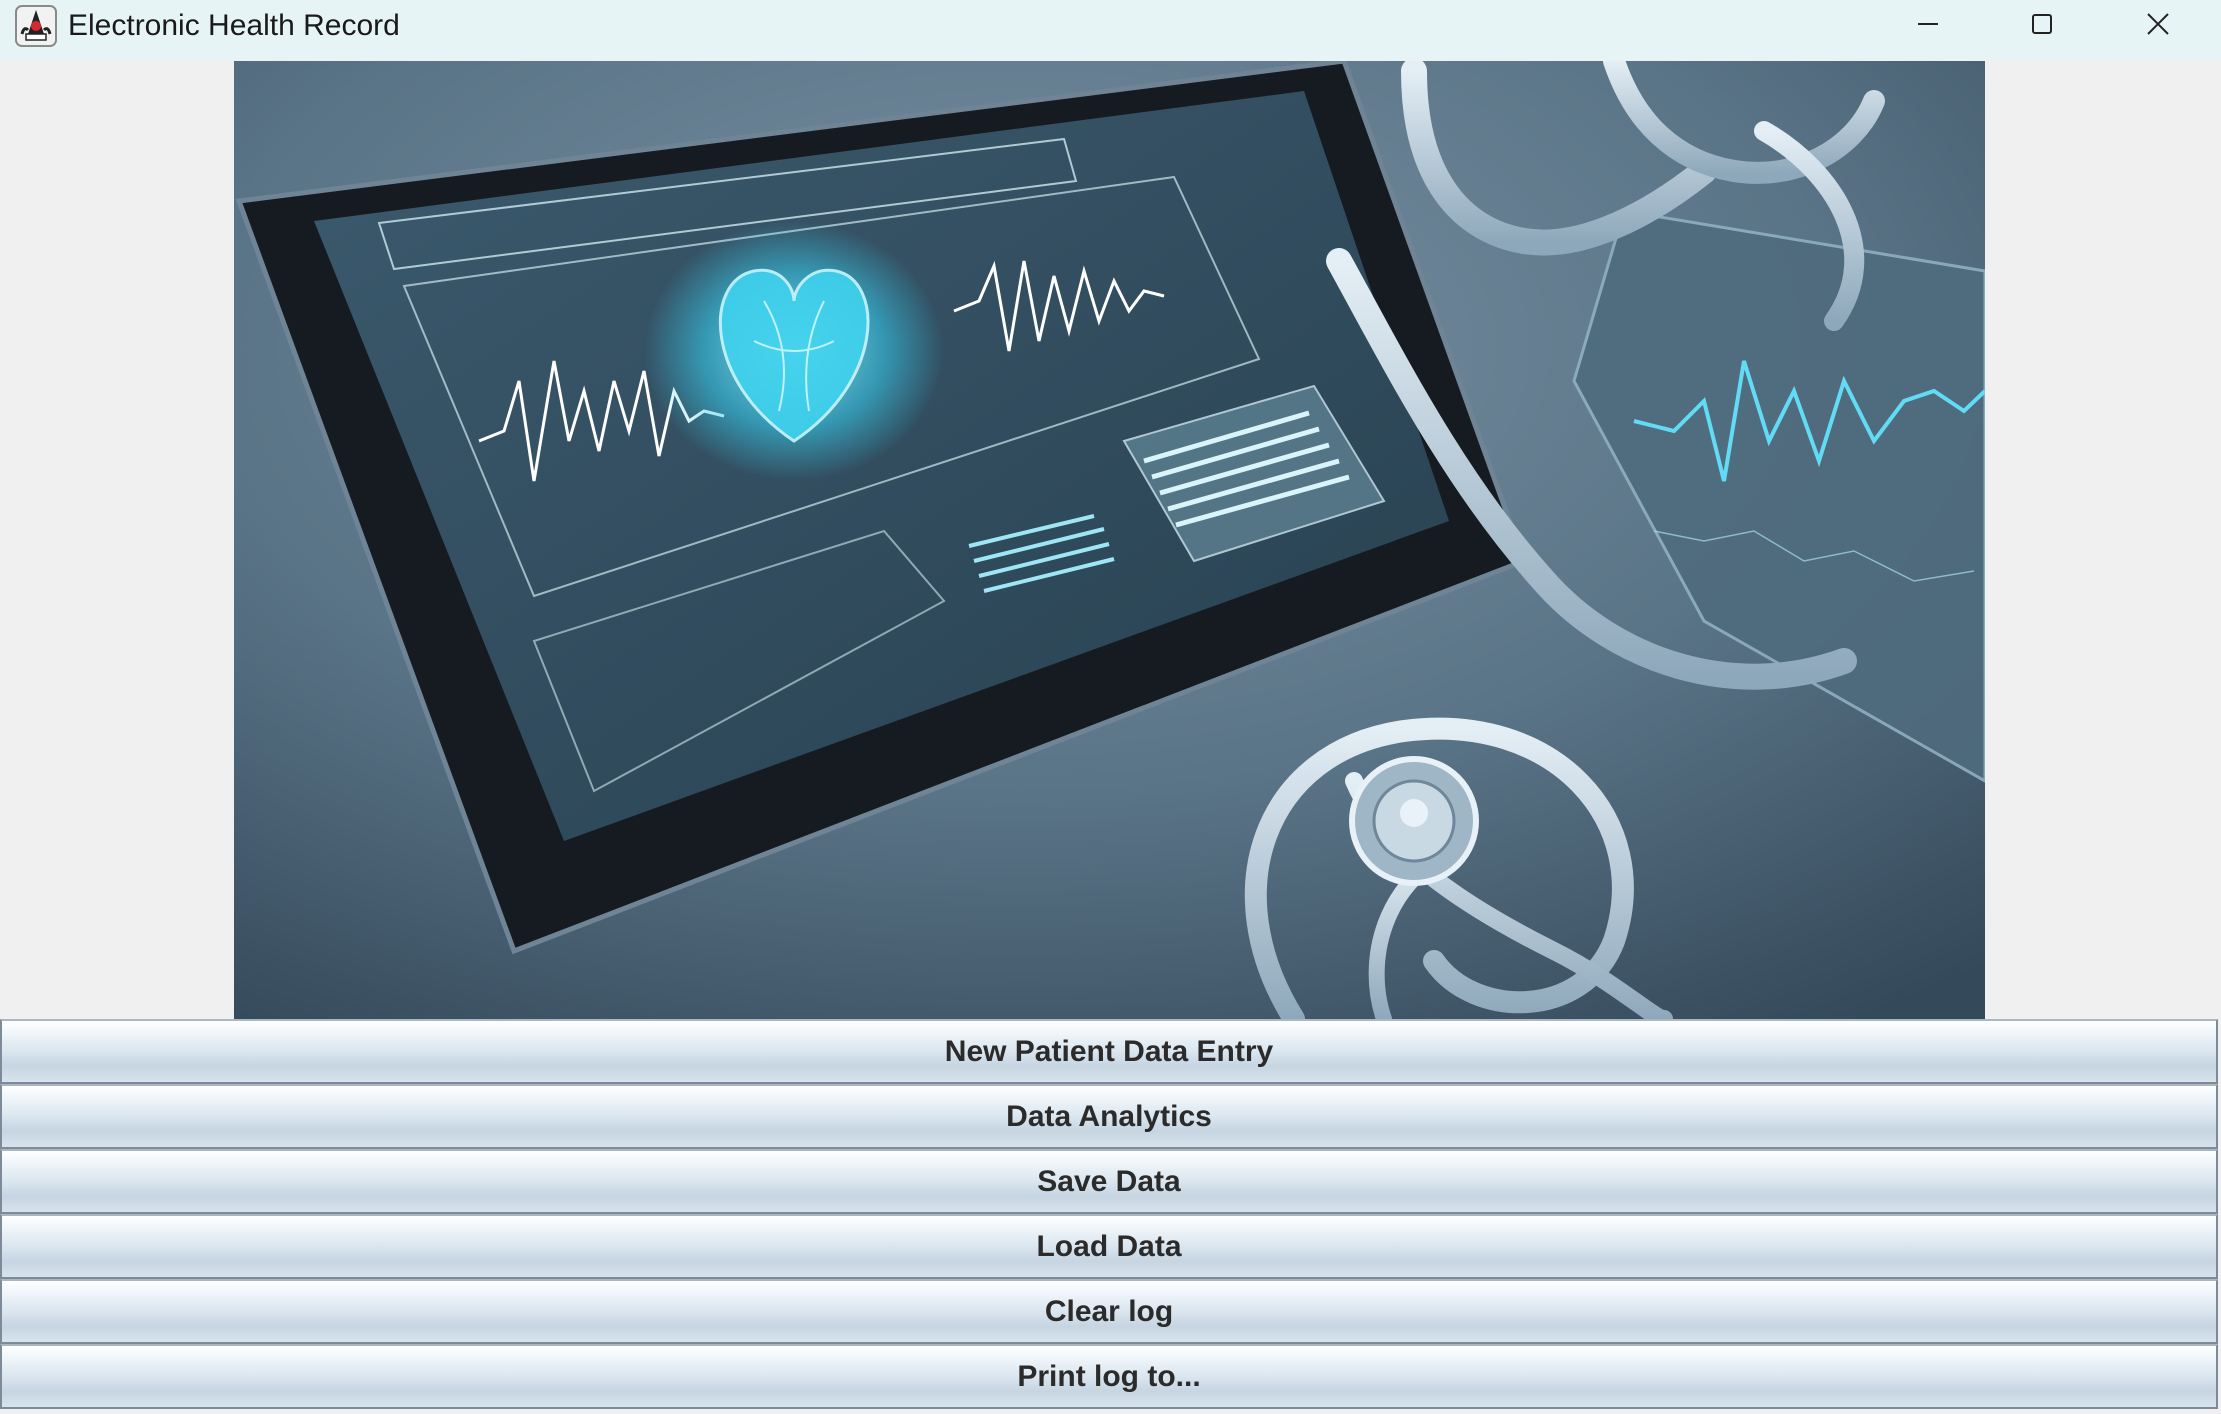 The height and width of the screenshot is (1414, 2221). Describe the element at coordinates (1414, 821) in the screenshot. I see `stethoscope-chestpiece` at that location.